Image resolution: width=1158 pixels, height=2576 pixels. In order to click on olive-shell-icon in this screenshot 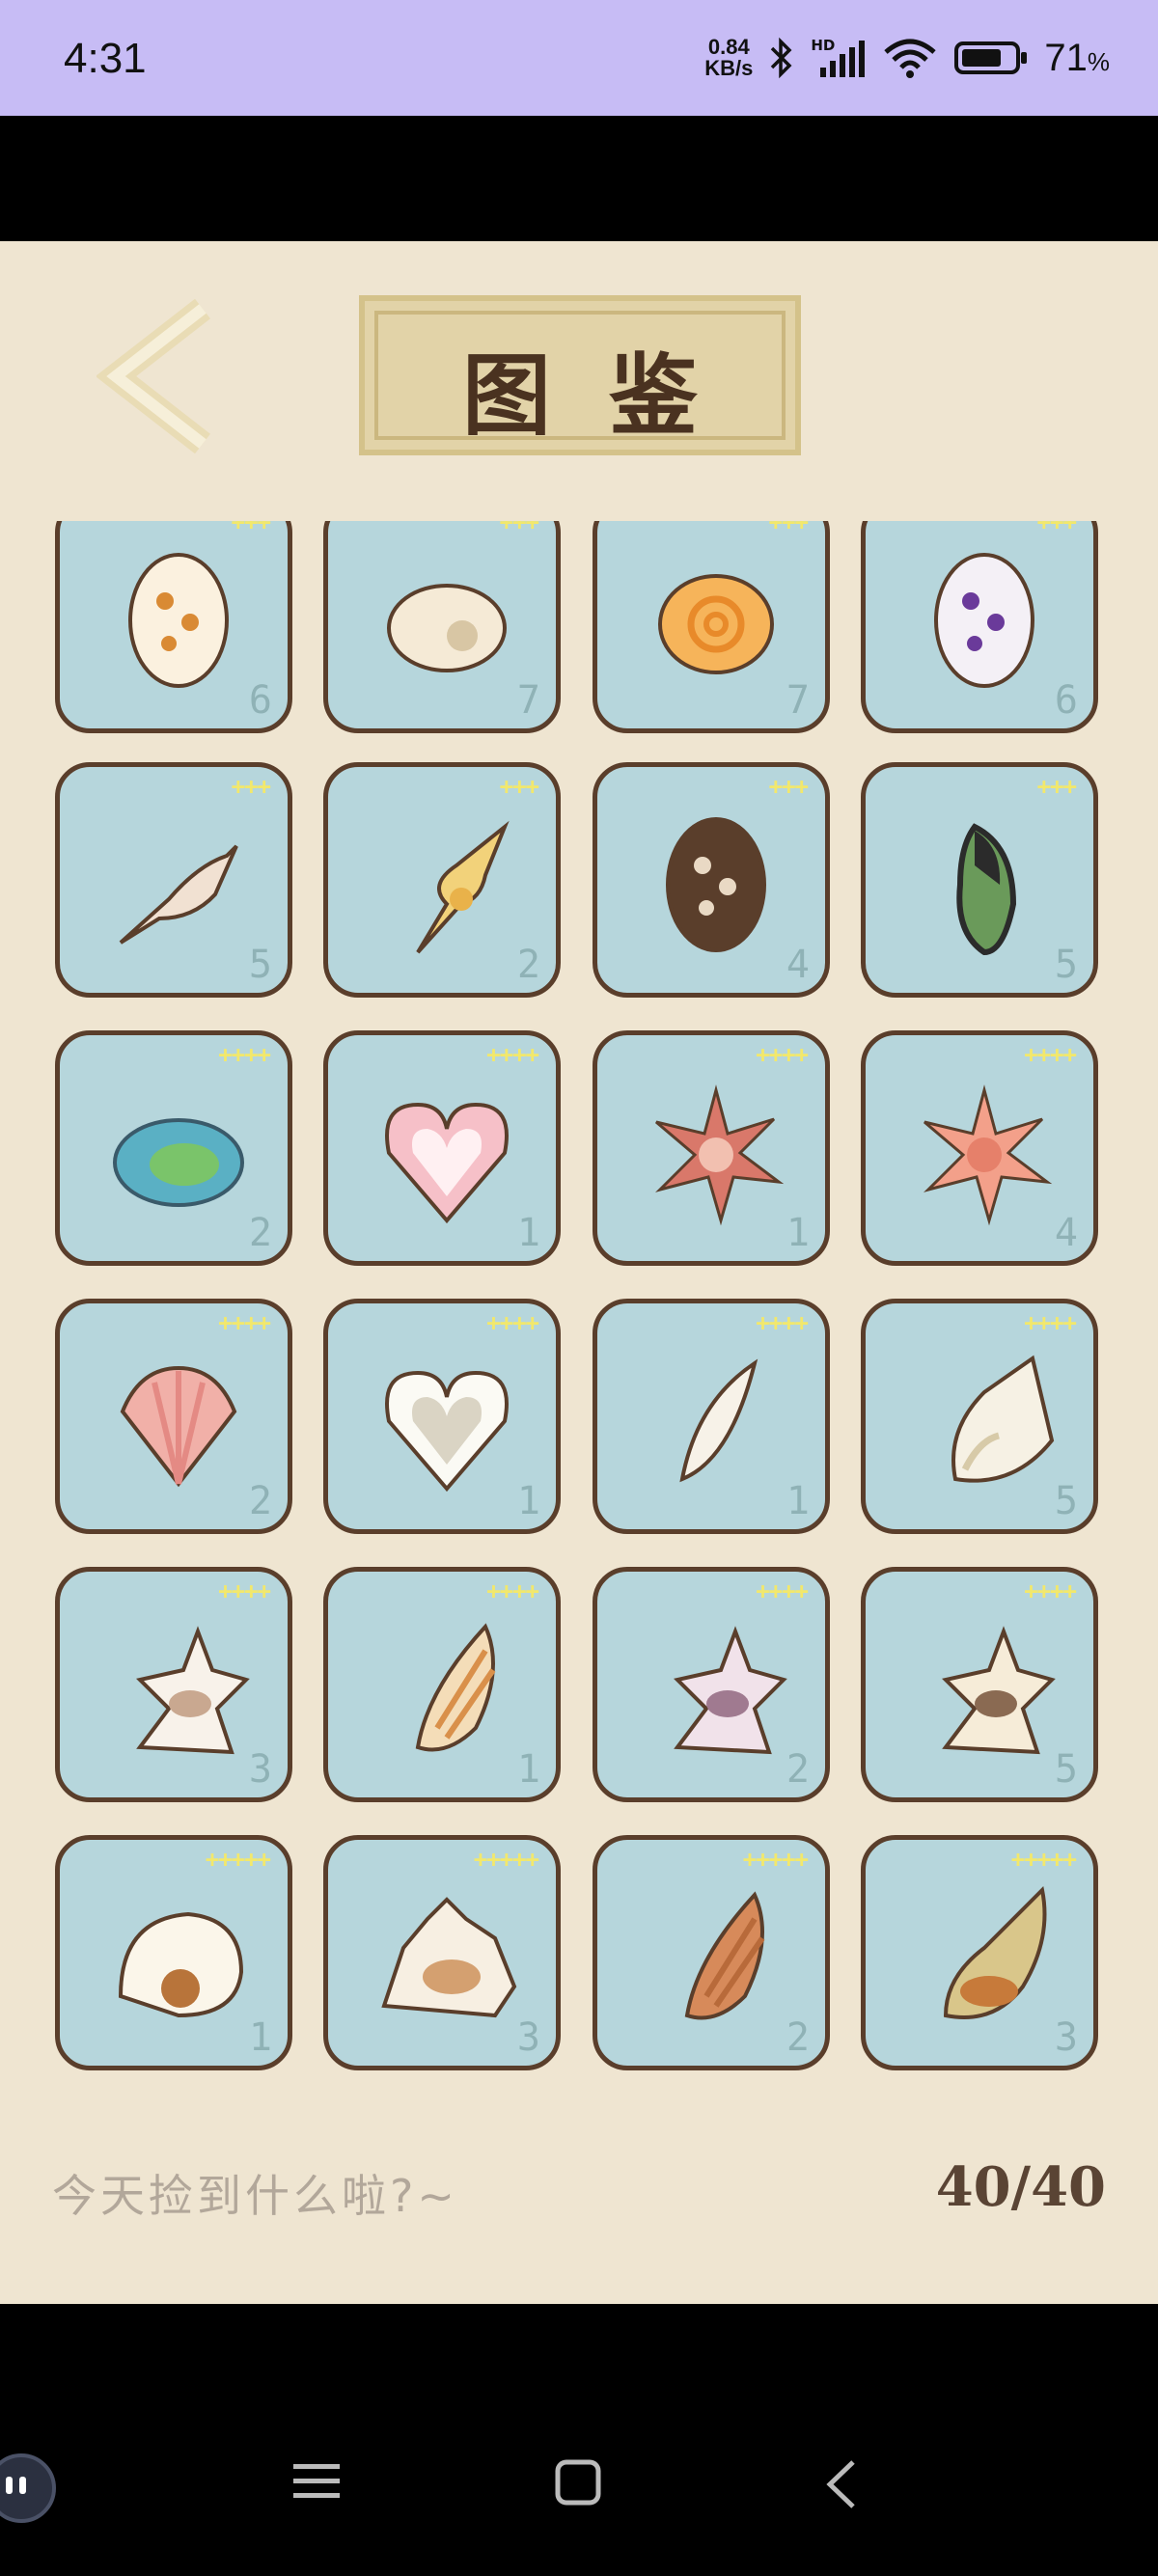, I will do `click(718, 1420)`.